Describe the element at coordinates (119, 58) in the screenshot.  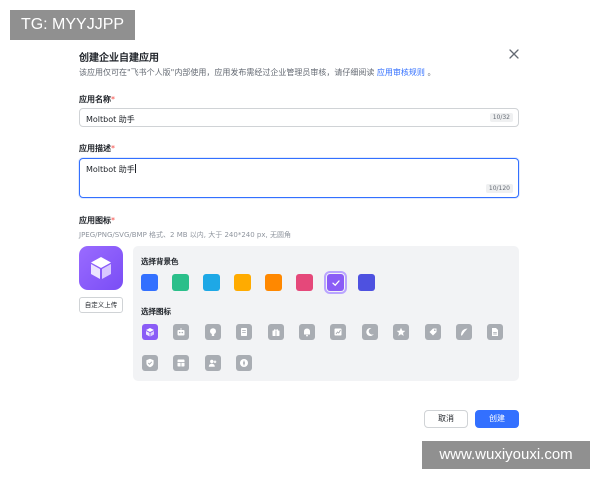
I see `dialog-title: 创建企业自建应用` at that location.